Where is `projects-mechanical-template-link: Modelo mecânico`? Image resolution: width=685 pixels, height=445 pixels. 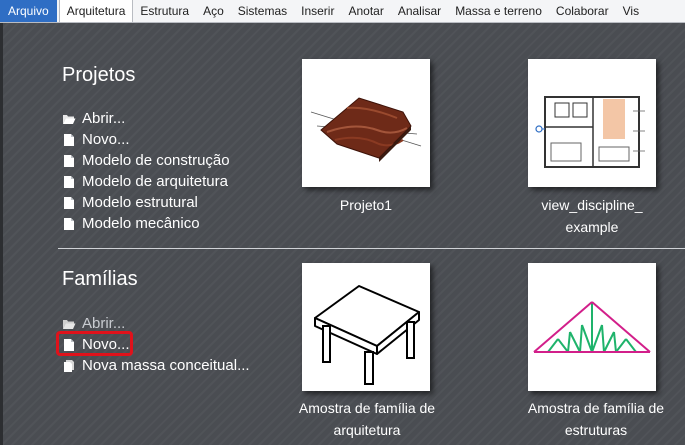
projects-mechanical-template-link: Modelo mecânico is located at coordinates (146, 223).